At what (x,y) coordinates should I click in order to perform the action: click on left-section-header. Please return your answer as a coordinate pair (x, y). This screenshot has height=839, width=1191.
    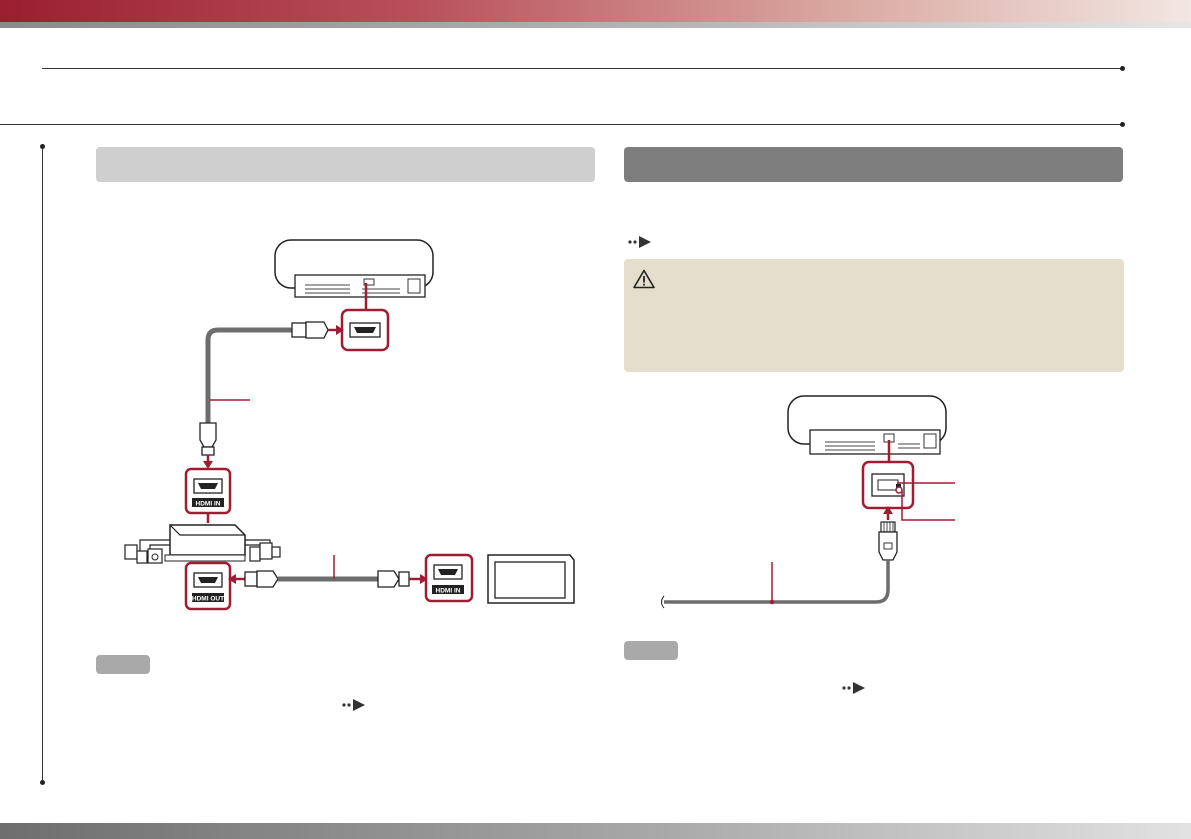
    Looking at the image, I should click on (345, 164).